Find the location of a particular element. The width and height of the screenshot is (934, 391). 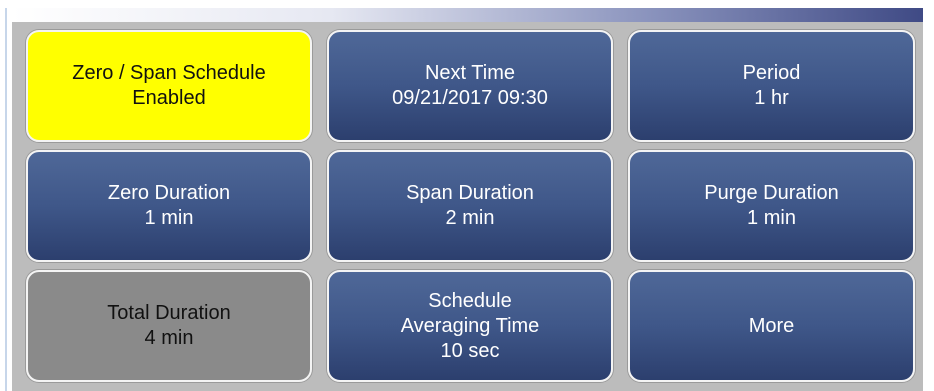

zero-duration-button: Zero Duration 1 min is located at coordinates (169, 206).